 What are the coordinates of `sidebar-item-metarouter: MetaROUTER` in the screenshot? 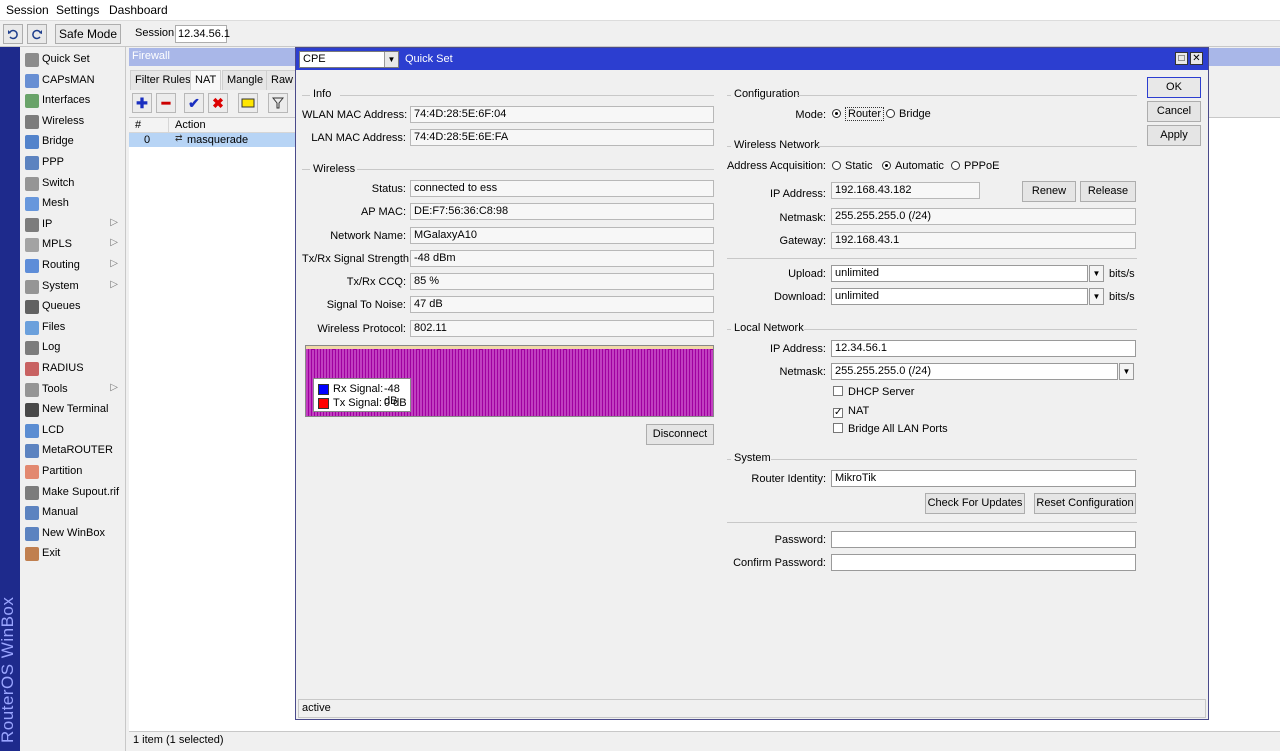 It's located at (73, 451).